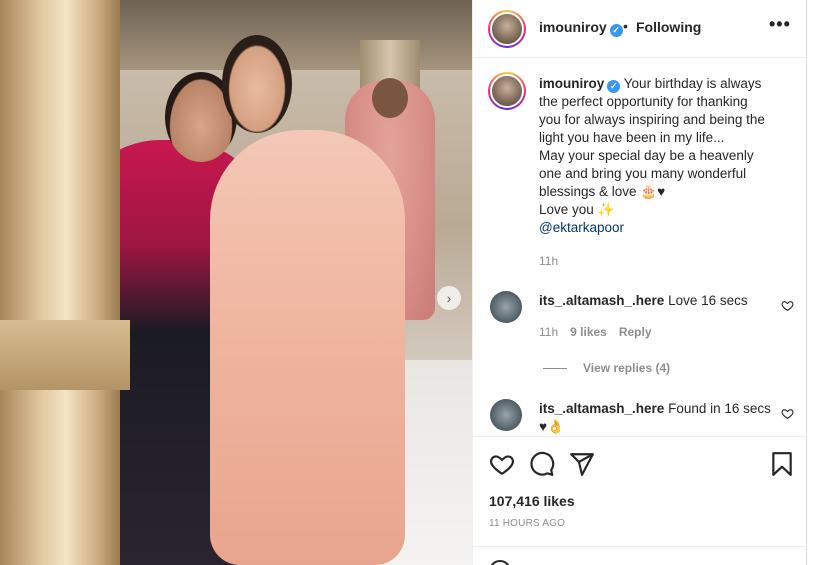 This screenshot has width=816, height=565. I want to click on post-header: imouniroy ✓ • Following •••, so click(640, 29).